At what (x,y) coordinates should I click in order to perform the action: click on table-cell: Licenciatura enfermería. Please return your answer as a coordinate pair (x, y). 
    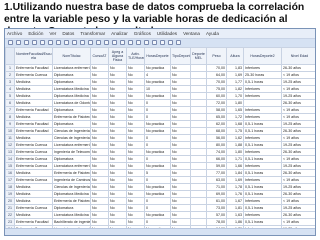
    Looking at the image, I should click on (71, 68).